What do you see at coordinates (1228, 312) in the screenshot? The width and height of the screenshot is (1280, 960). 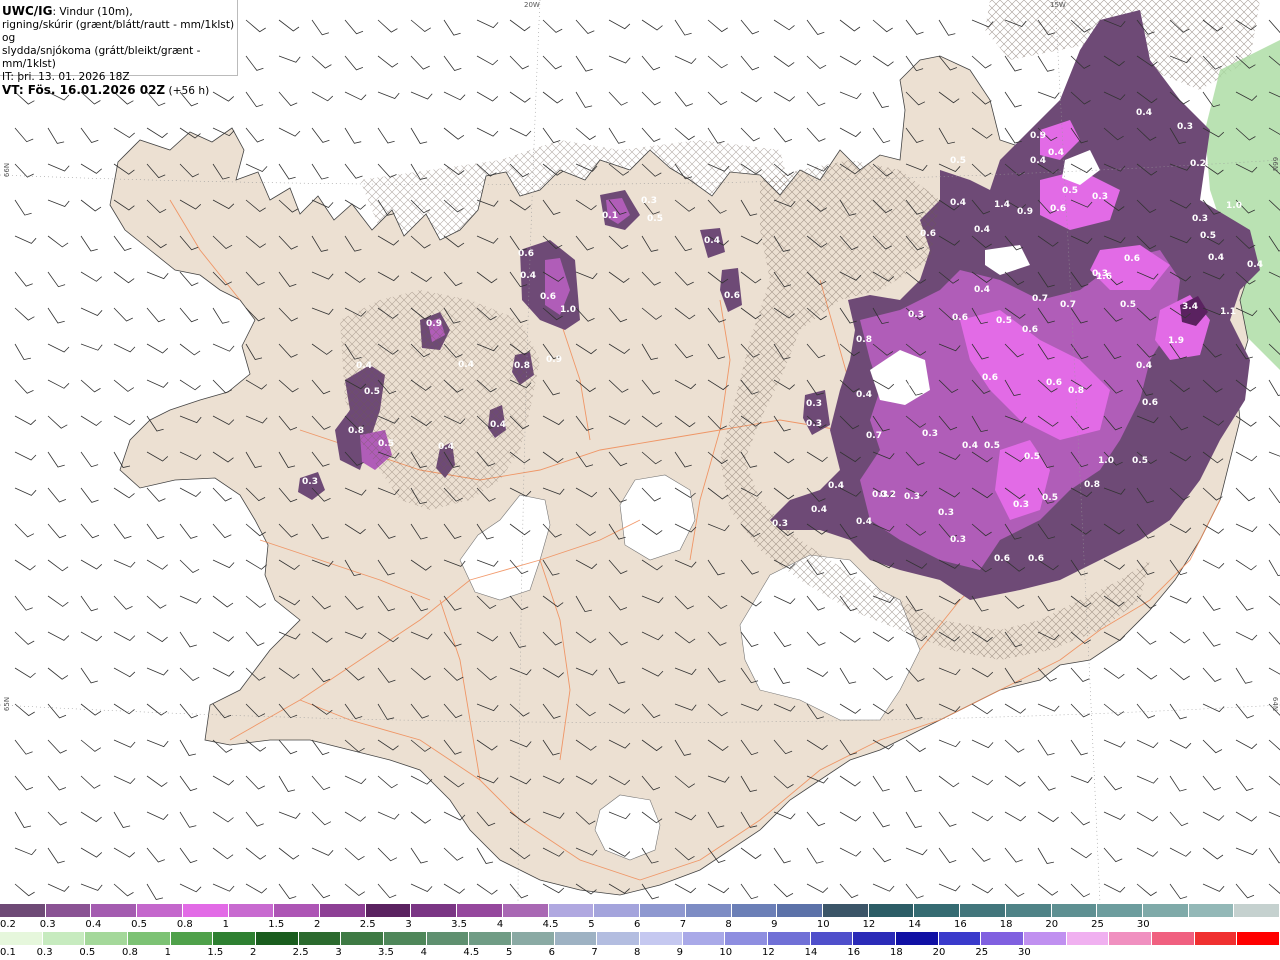 I see `precip-value-label: 1.1` at bounding box center [1228, 312].